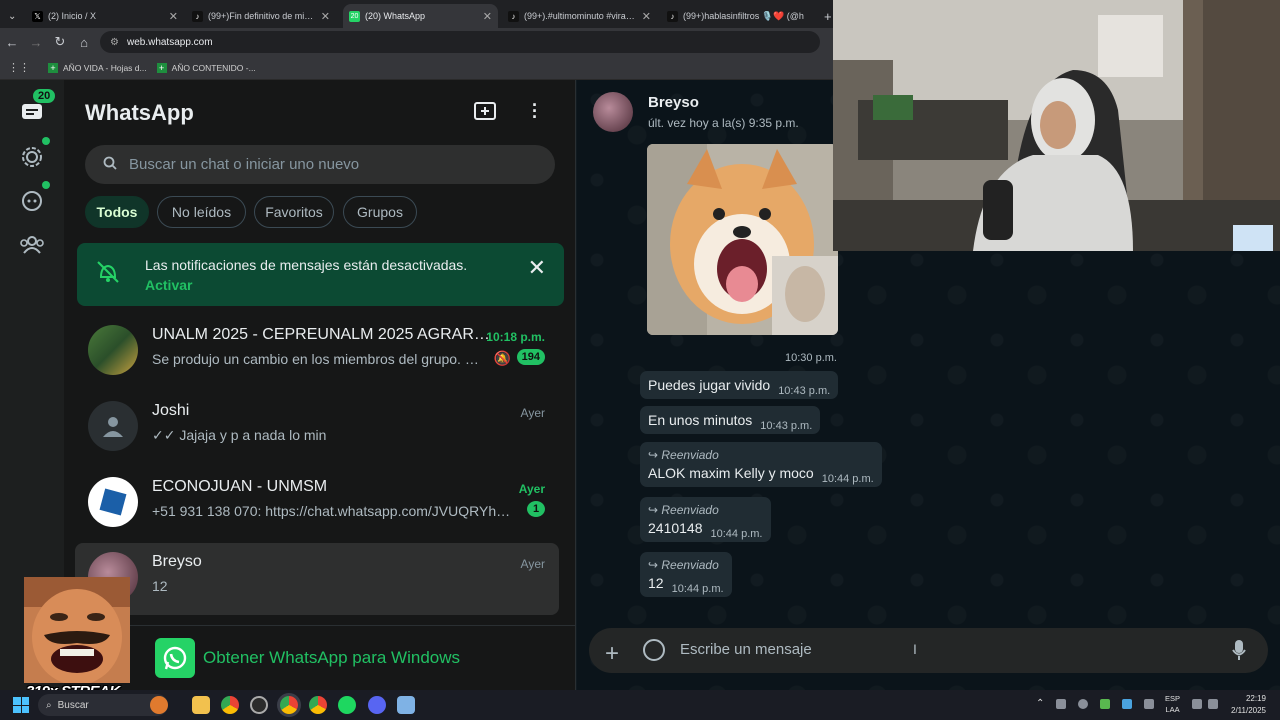 Image resolution: width=1280 pixels, height=720 pixels. What do you see at coordinates (105, 16) in the screenshot?
I see `tab-x: 𝕏 (2) Inicio / X ✕` at bounding box center [105, 16].